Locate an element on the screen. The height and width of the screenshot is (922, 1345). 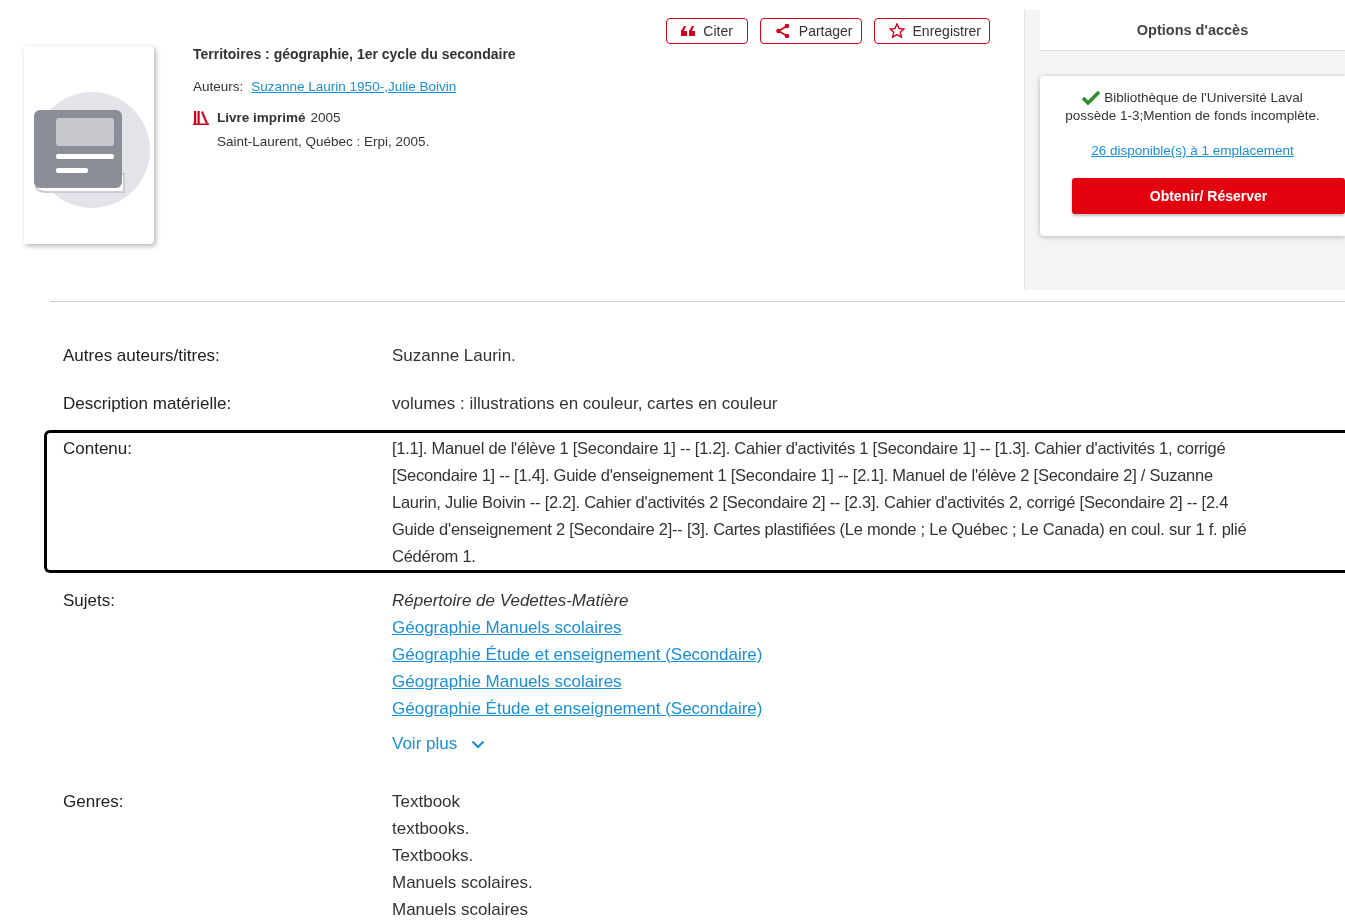
share-icon is located at coordinates (782, 31).